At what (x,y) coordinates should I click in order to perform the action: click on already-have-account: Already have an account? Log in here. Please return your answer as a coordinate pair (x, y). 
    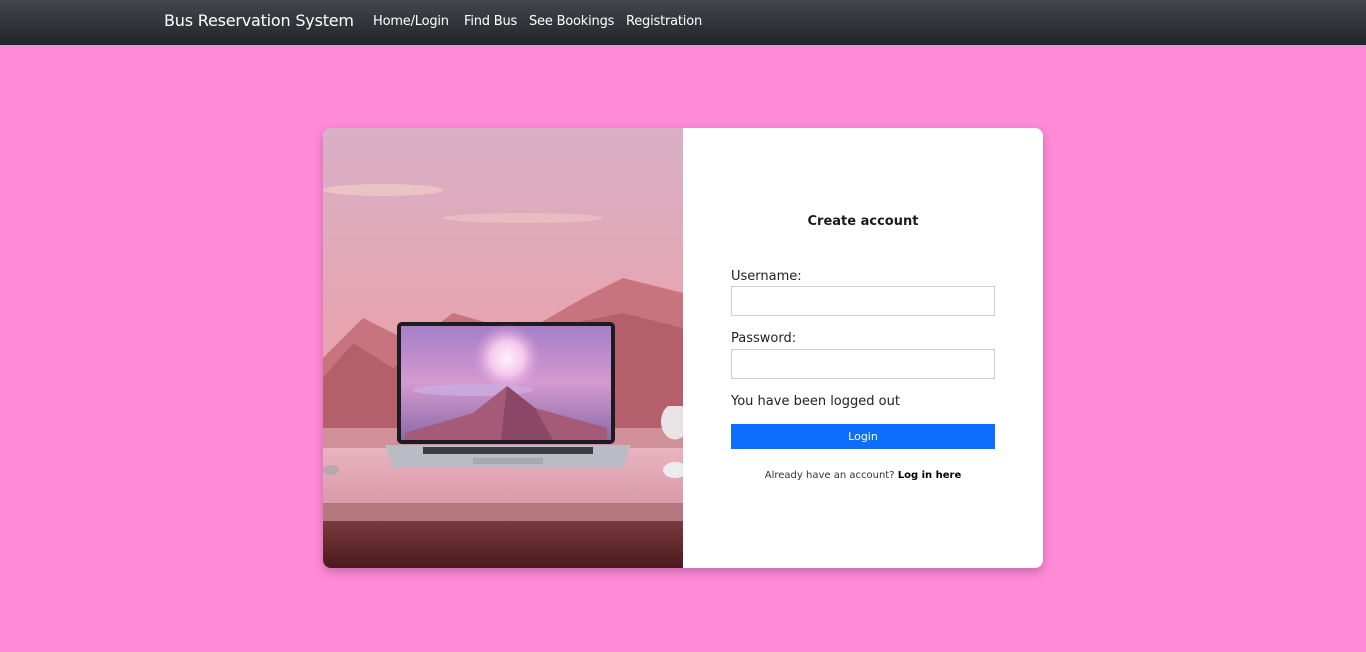
    Looking at the image, I should click on (863, 475).